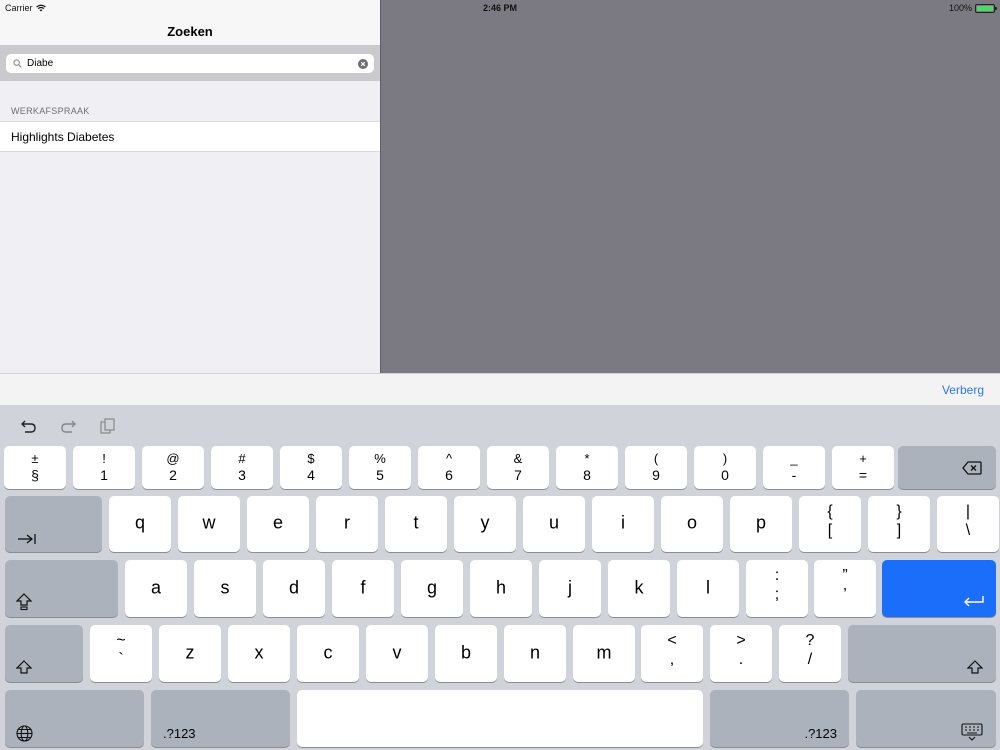 The height and width of the screenshot is (750, 1000). Describe the element at coordinates (587, 467) in the screenshot. I see `key-num-8: * 8` at that location.